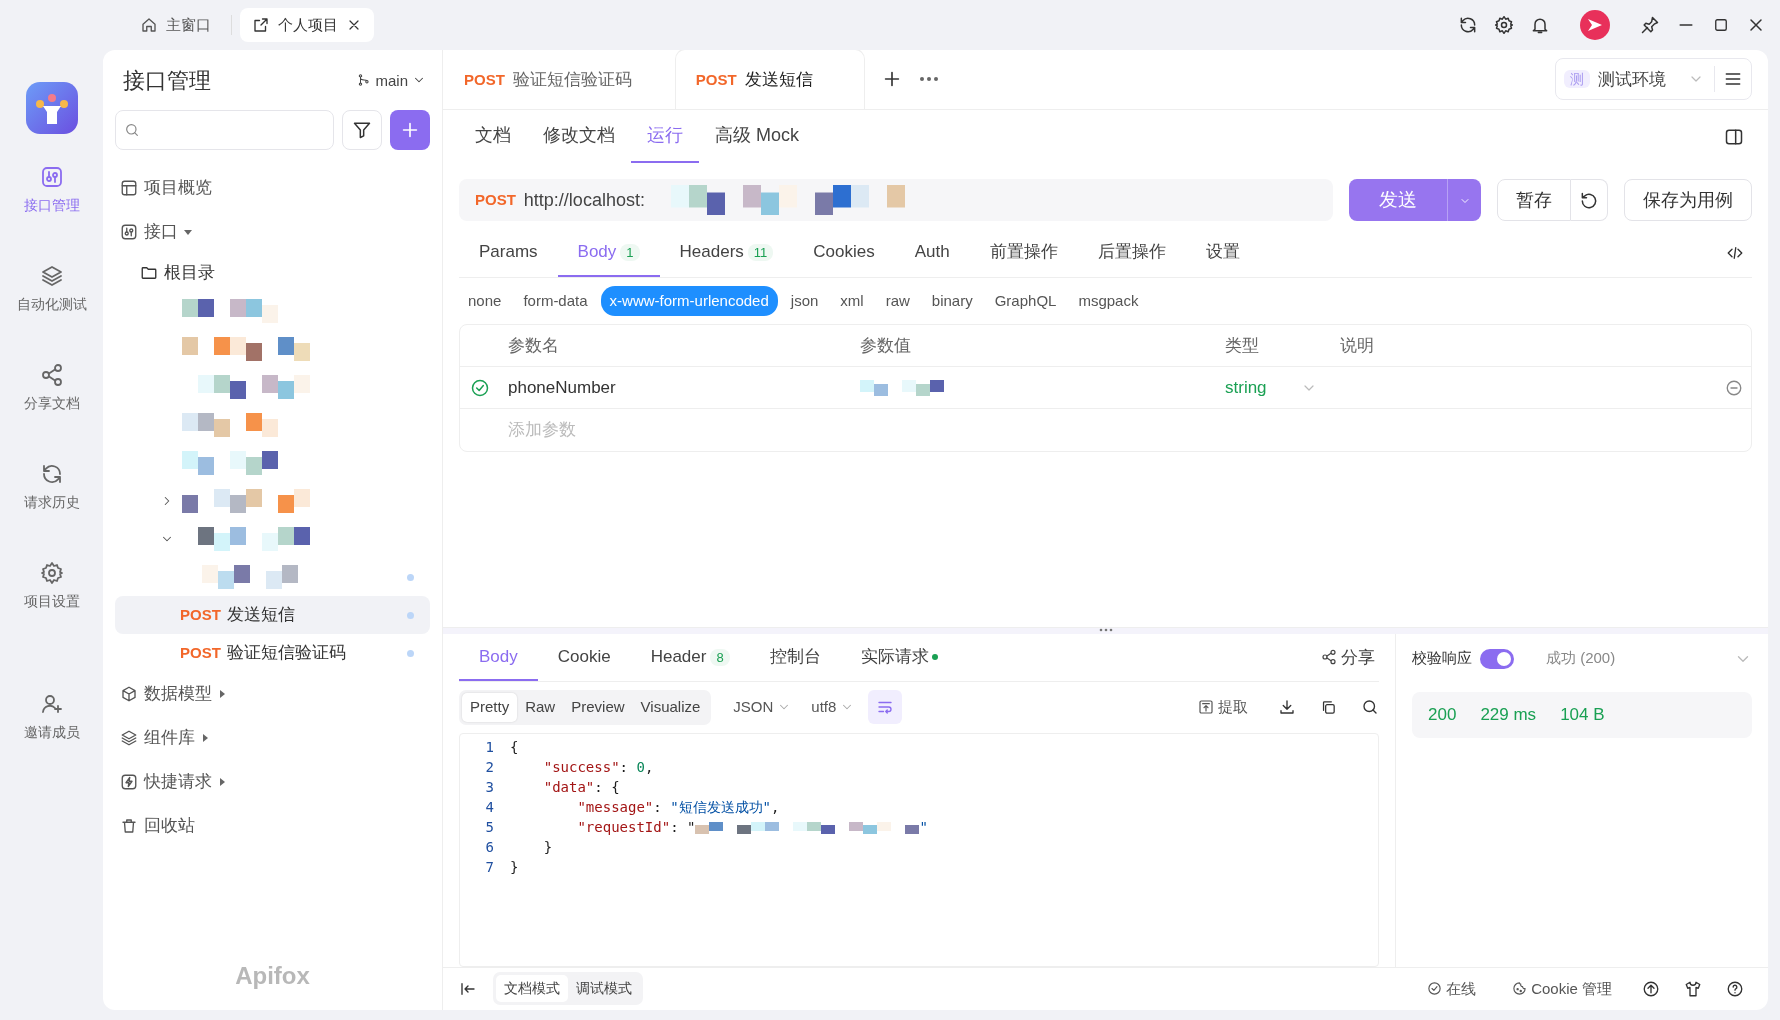 This screenshot has width=1780, height=1020. I want to click on view-option: Preview, so click(598, 707).